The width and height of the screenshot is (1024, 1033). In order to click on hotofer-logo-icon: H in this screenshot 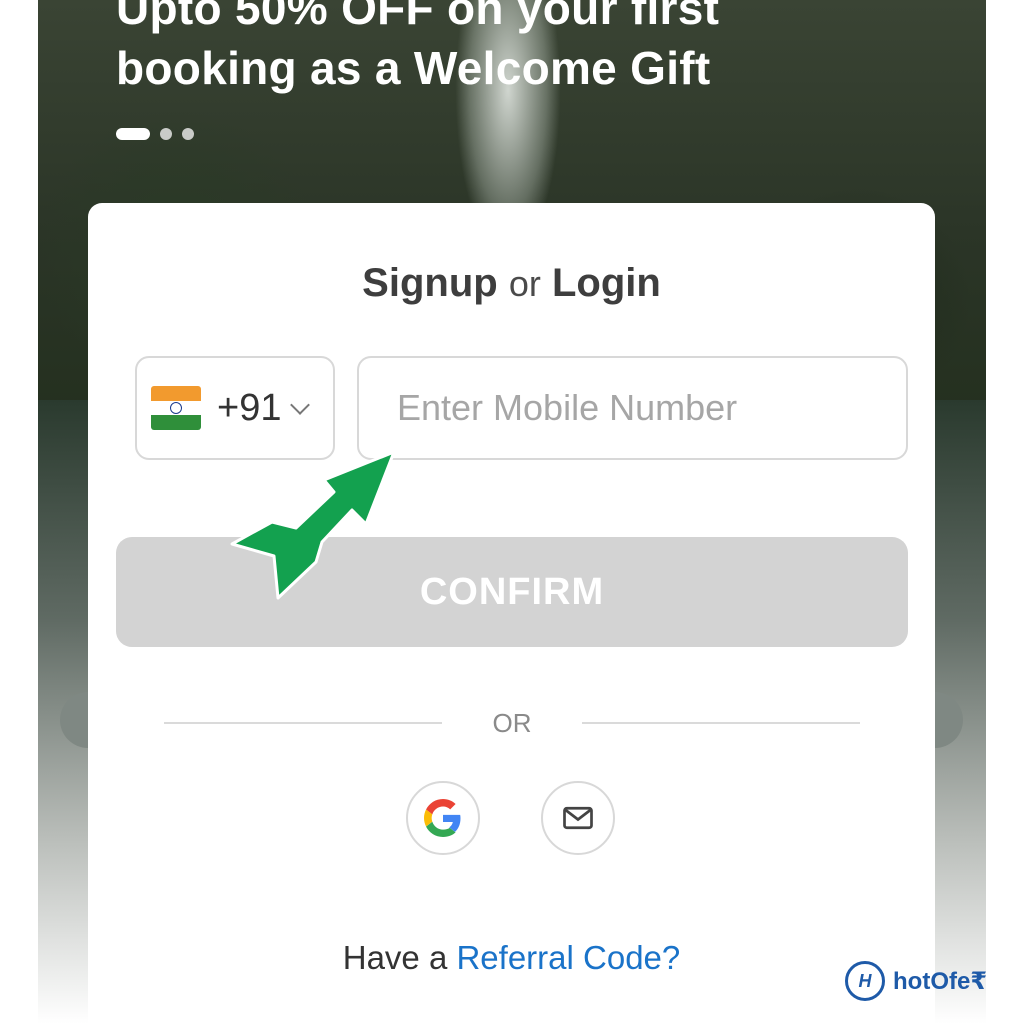, I will do `click(865, 981)`.